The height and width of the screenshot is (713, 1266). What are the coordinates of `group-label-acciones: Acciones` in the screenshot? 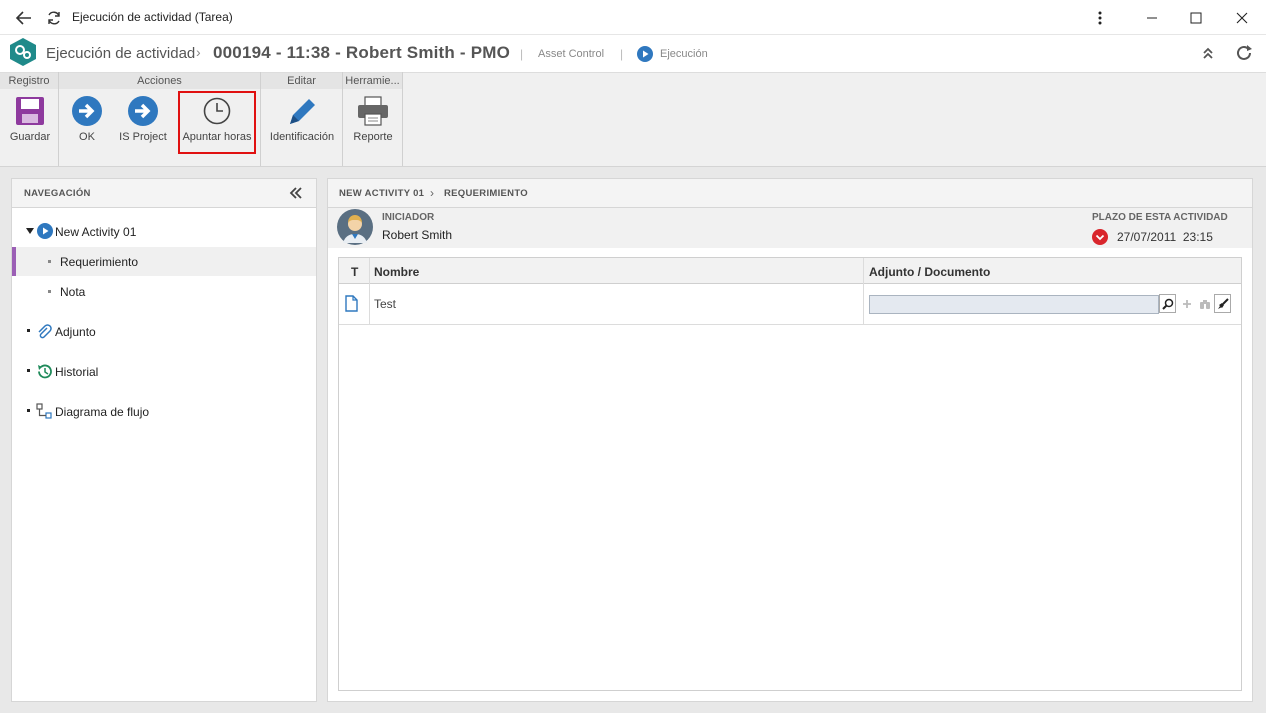 It's located at (159, 81).